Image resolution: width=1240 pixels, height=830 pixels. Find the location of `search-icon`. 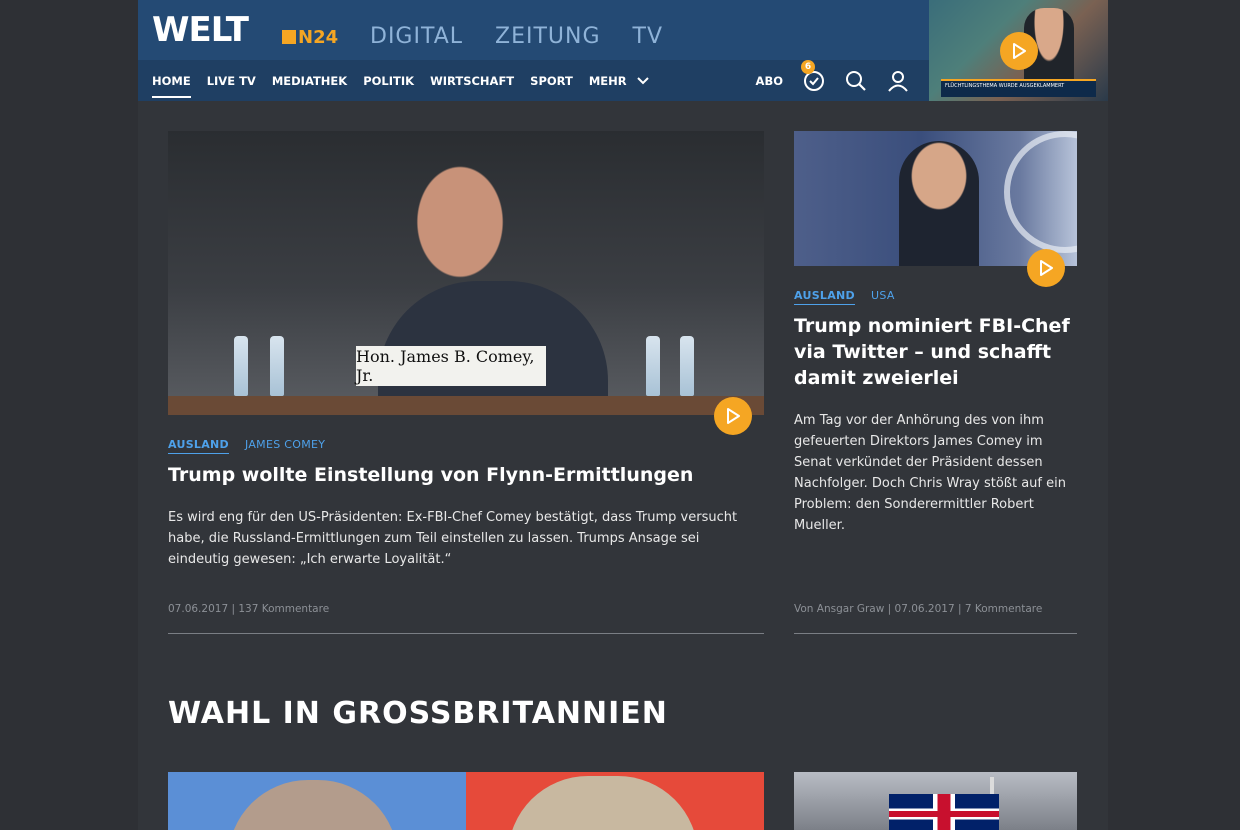

search-icon is located at coordinates (856, 81).